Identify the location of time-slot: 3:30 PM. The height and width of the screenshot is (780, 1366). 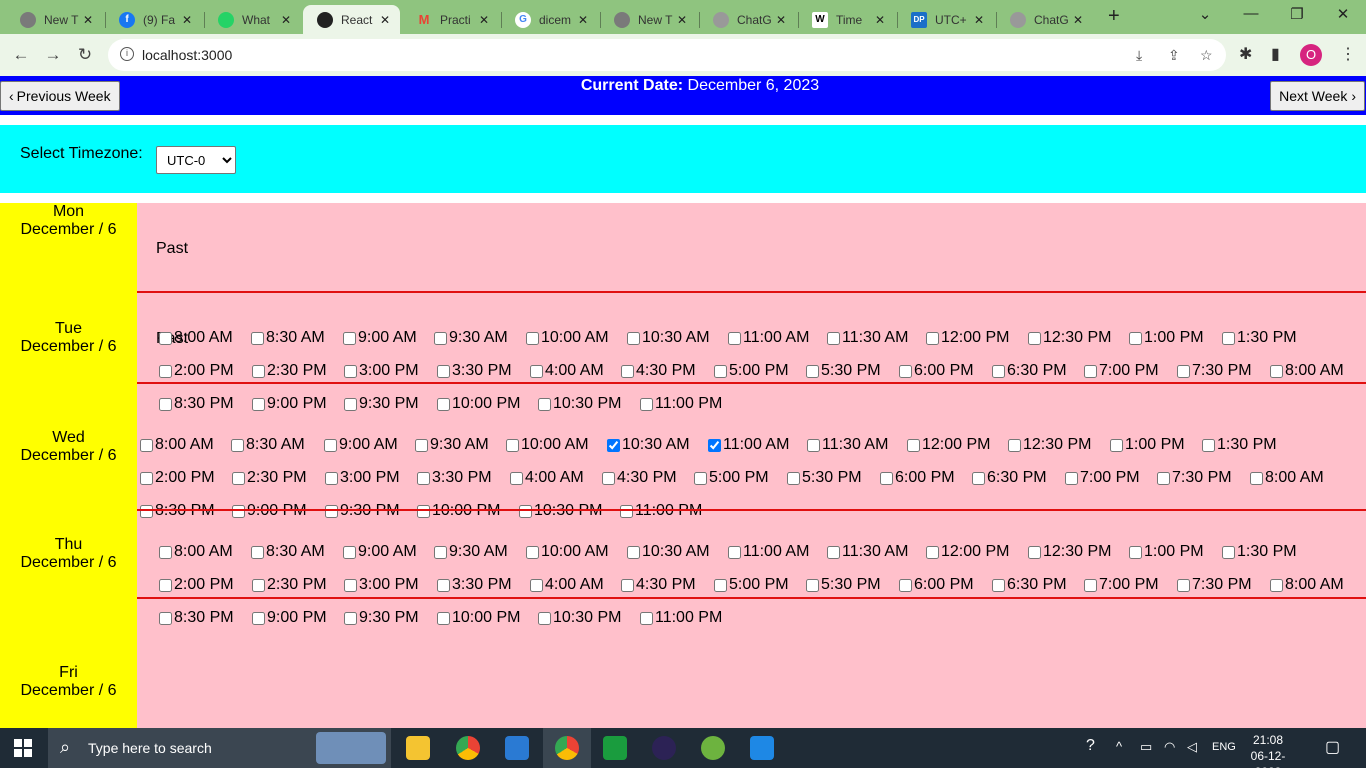
(454, 478).